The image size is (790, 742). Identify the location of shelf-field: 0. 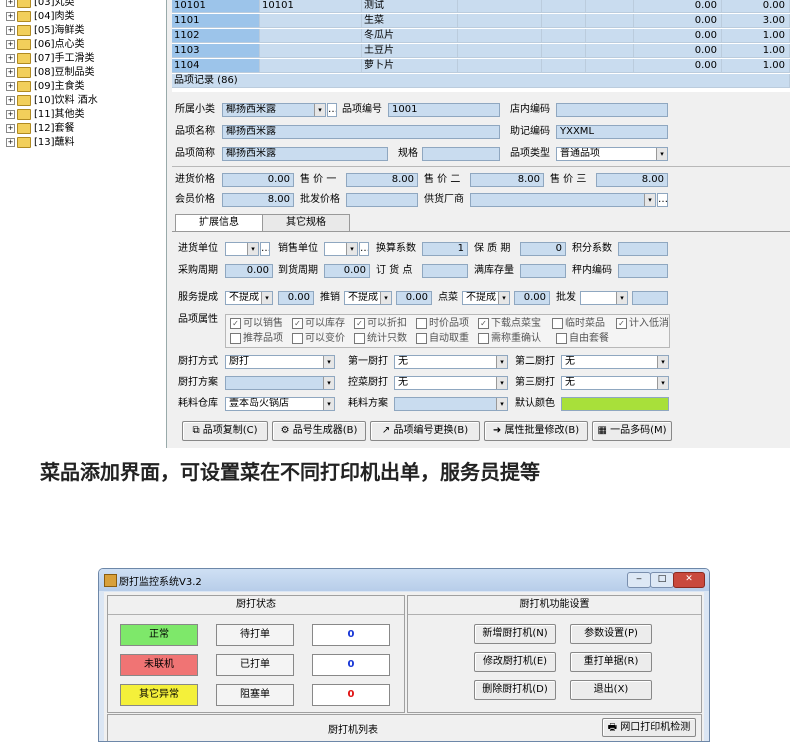
(543, 249).